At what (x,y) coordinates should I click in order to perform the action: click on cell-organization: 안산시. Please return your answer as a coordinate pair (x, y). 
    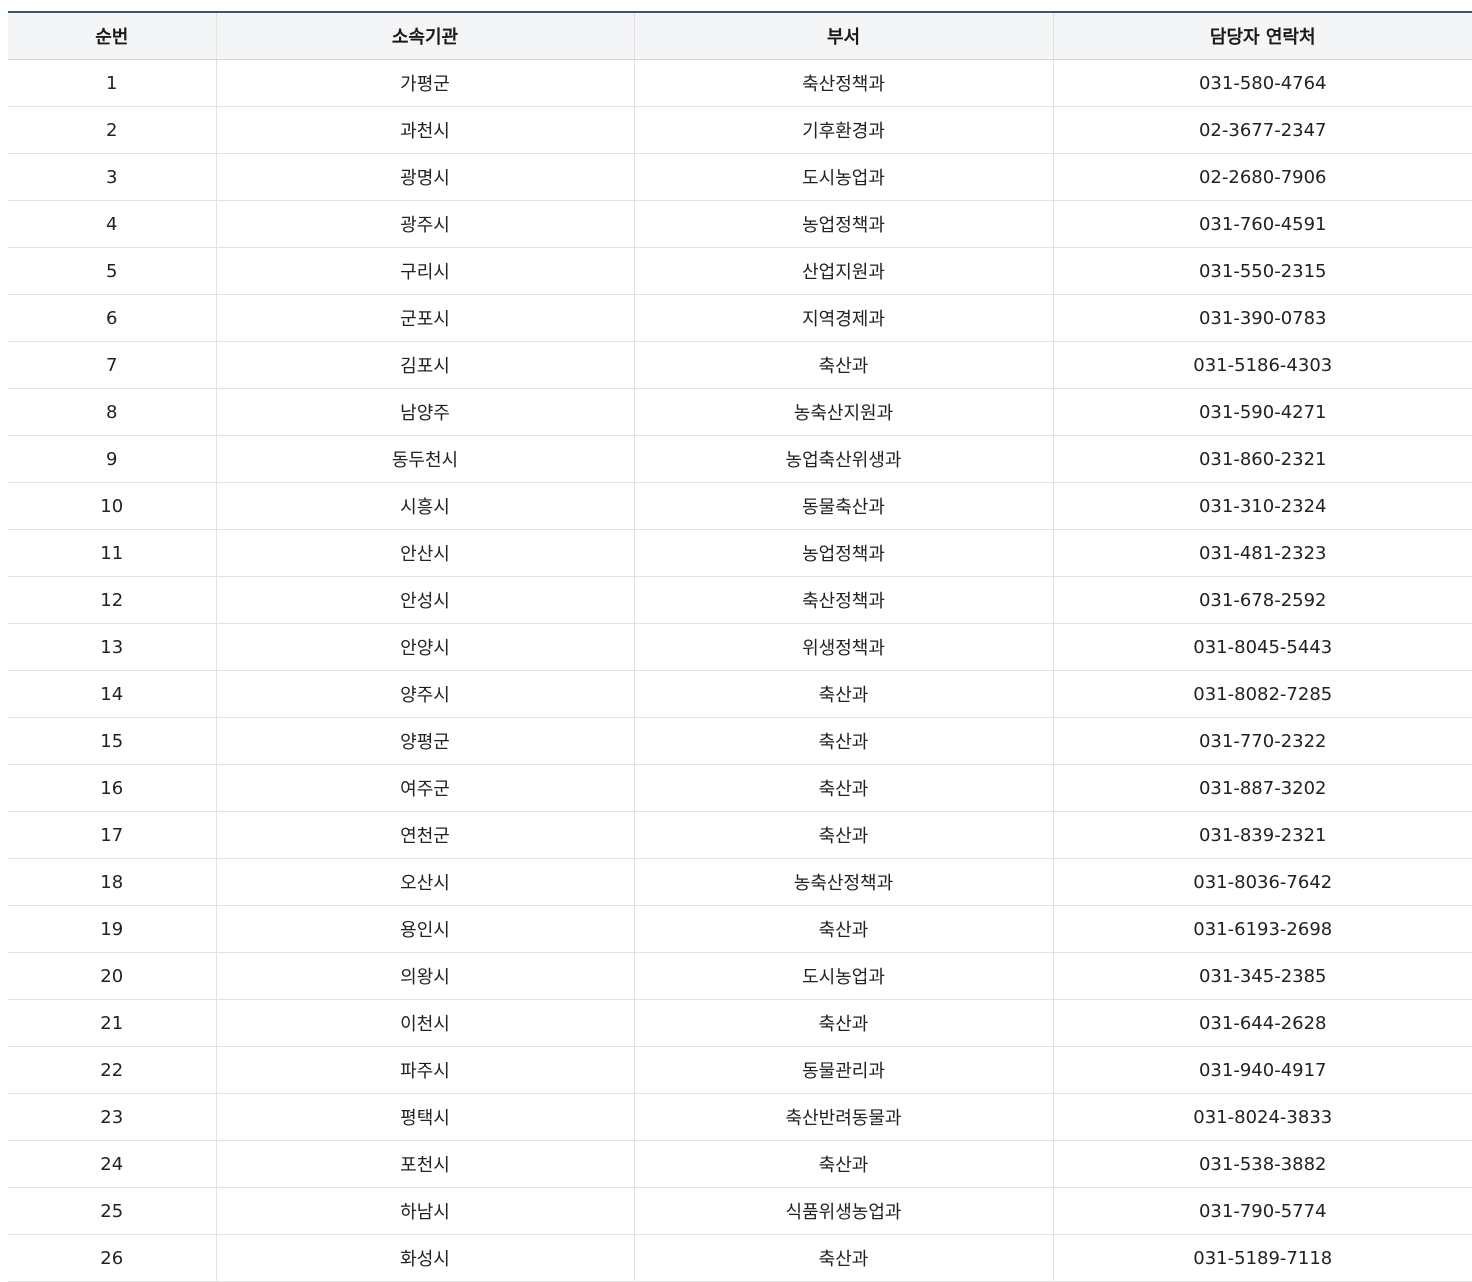
    Looking at the image, I should click on (424, 553).